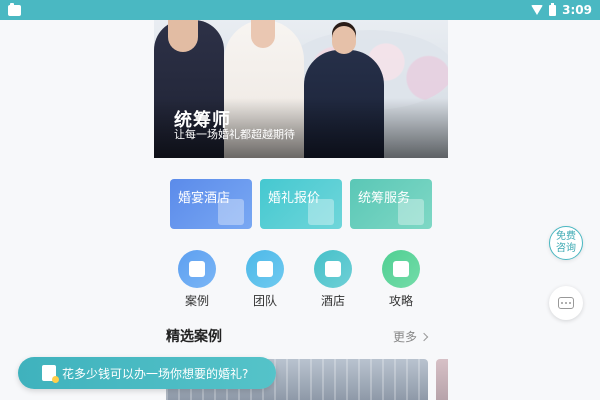 Image resolution: width=600 pixels, height=400 pixels. I want to click on nav-item-guides: 攻略, so click(401, 279).